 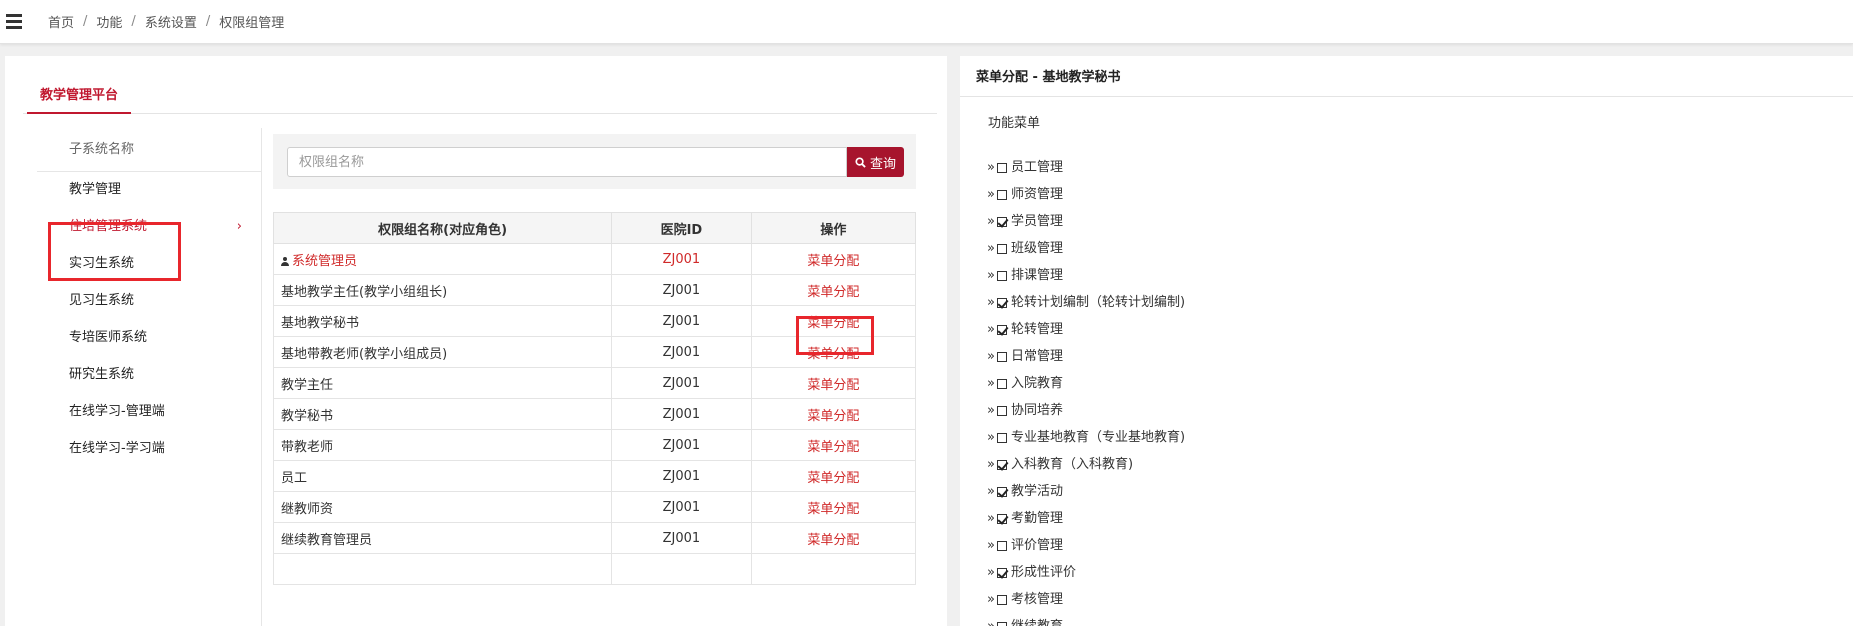 I want to click on group-name-cell: 系统管理员, so click(x=442, y=259).